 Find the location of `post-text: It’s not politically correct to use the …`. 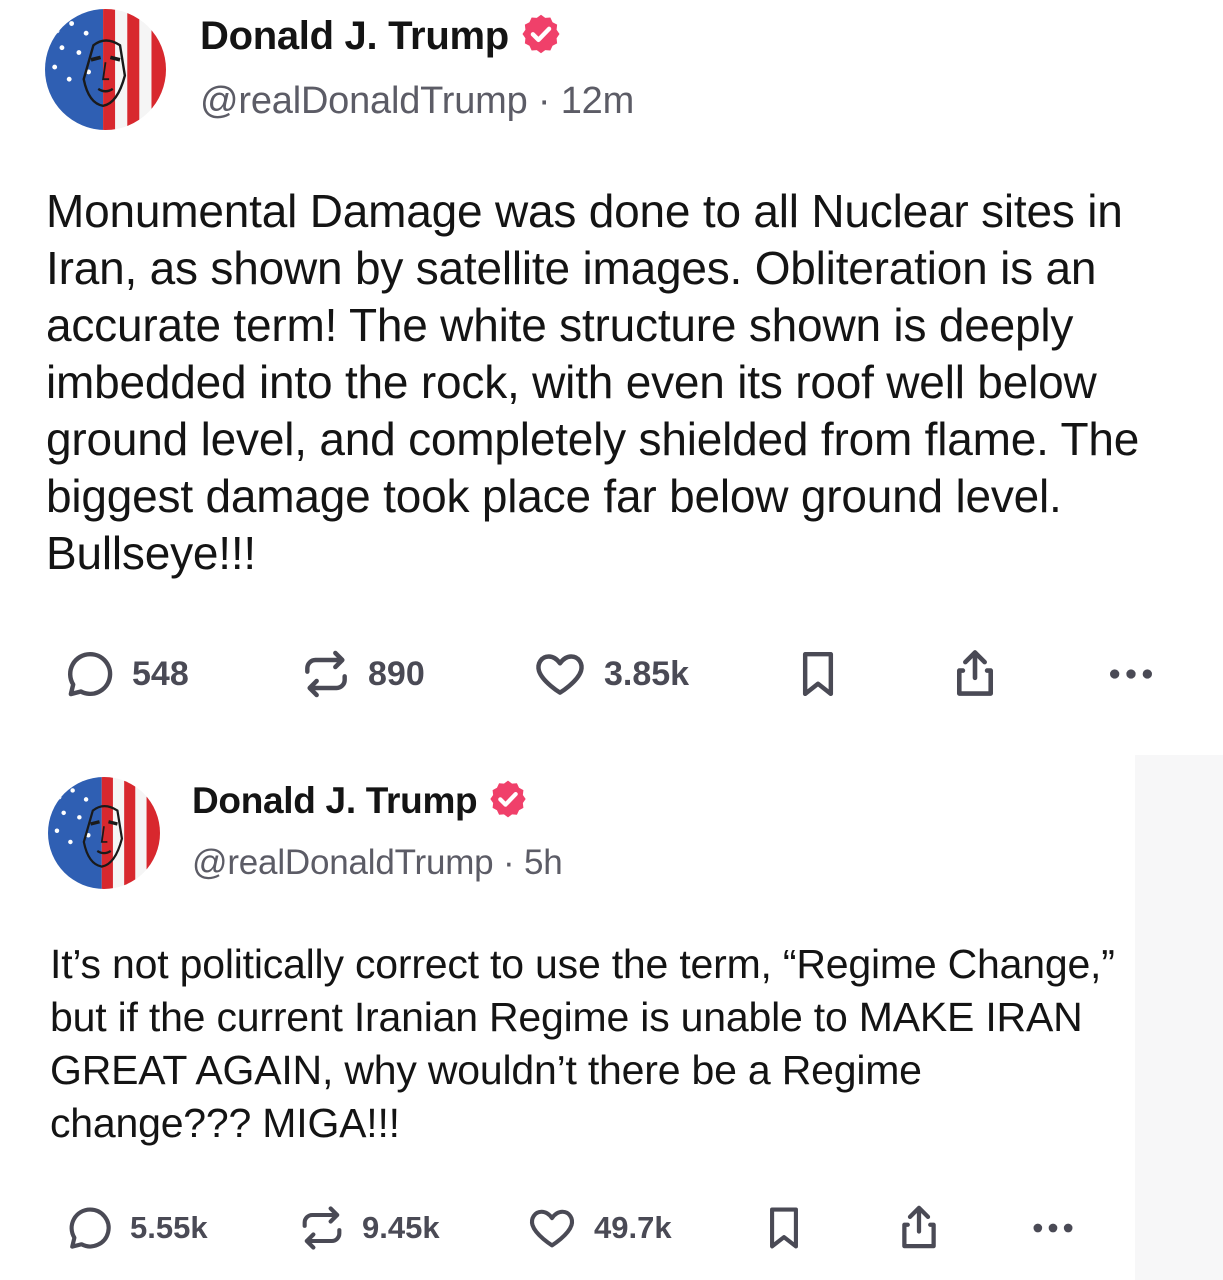

post-text: It’s not politically correct to use the … is located at coordinates (582, 1043).